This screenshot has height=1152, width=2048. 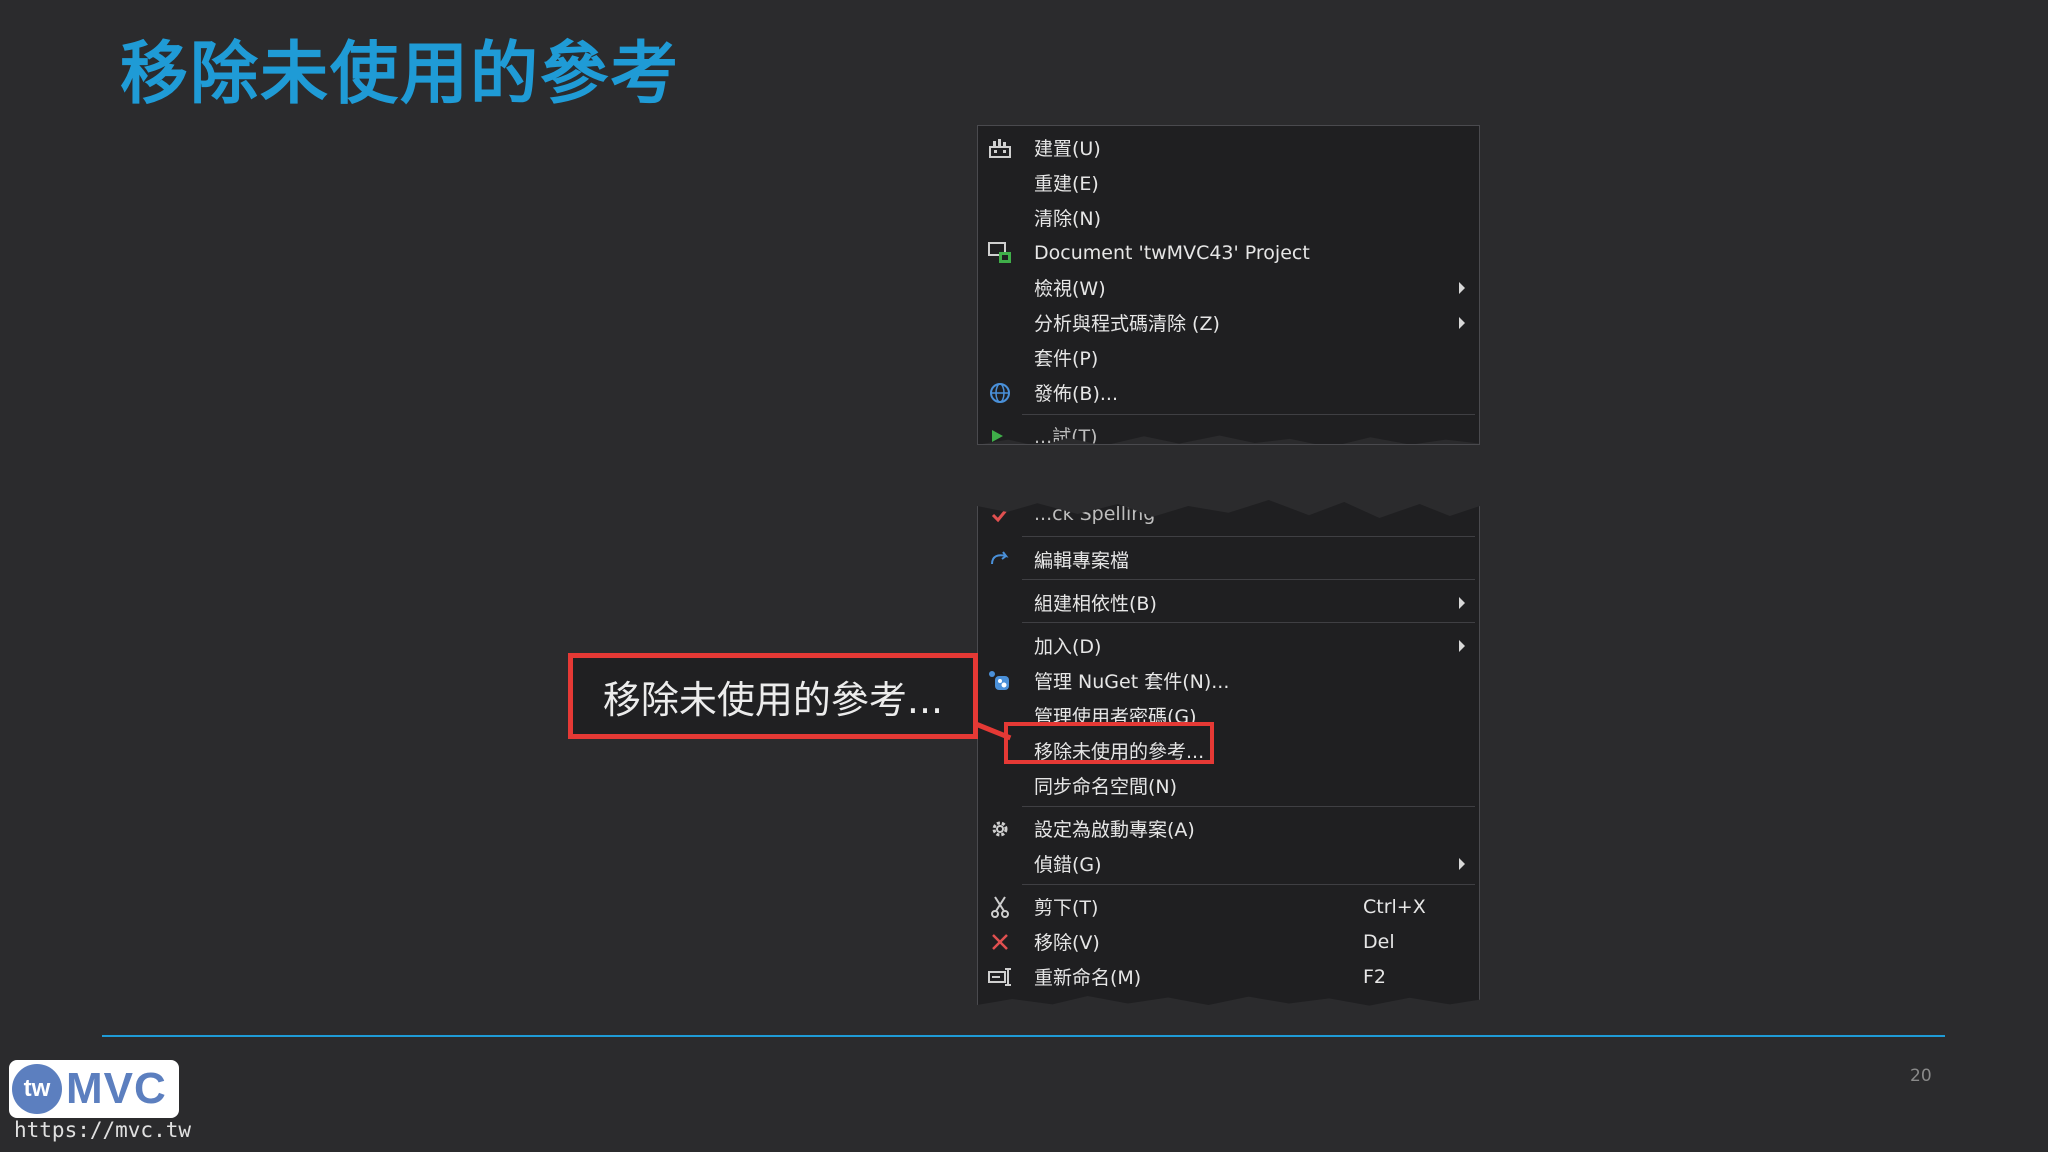 What do you see at coordinates (1070, 289) in the screenshot?
I see `menu-item-label: 檢視(W)` at bounding box center [1070, 289].